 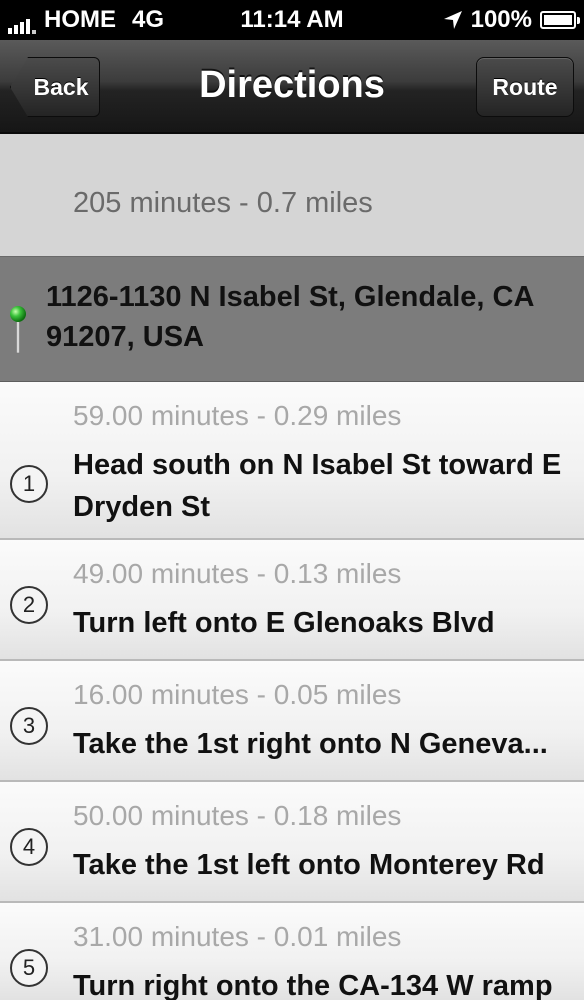 What do you see at coordinates (237, 936) in the screenshot?
I see `step-meta: 31.00 minutes - 0.01 miles` at bounding box center [237, 936].